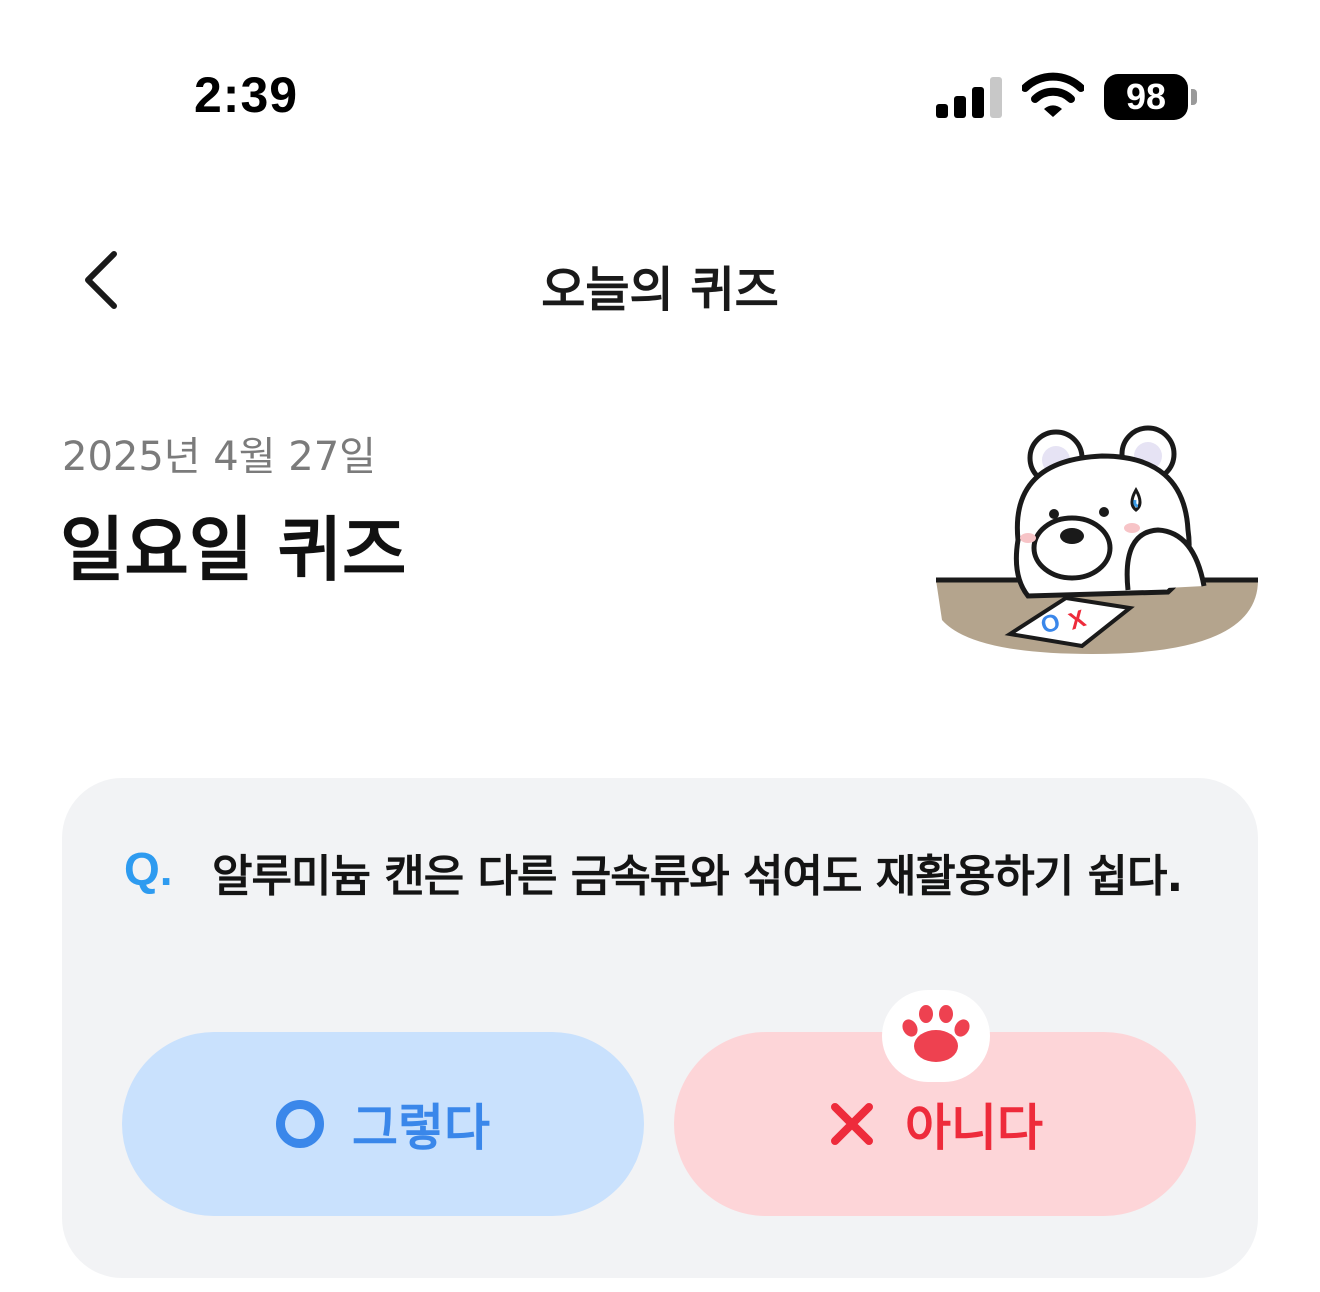 Image resolution: width=1320 pixels, height=1292 pixels. What do you see at coordinates (300, 1124) in the screenshot?
I see `circle-o-icon` at bounding box center [300, 1124].